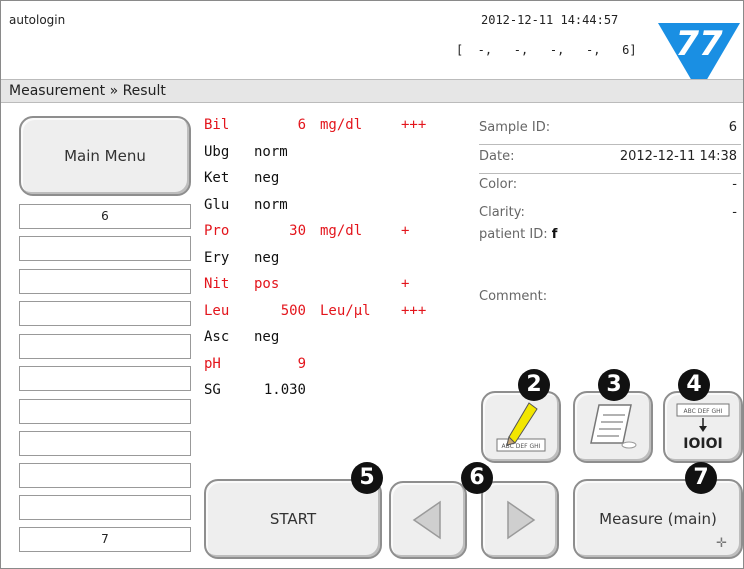 The image size is (744, 569). Describe the element at coordinates (610, 144) in the screenshot. I see `divider` at that location.